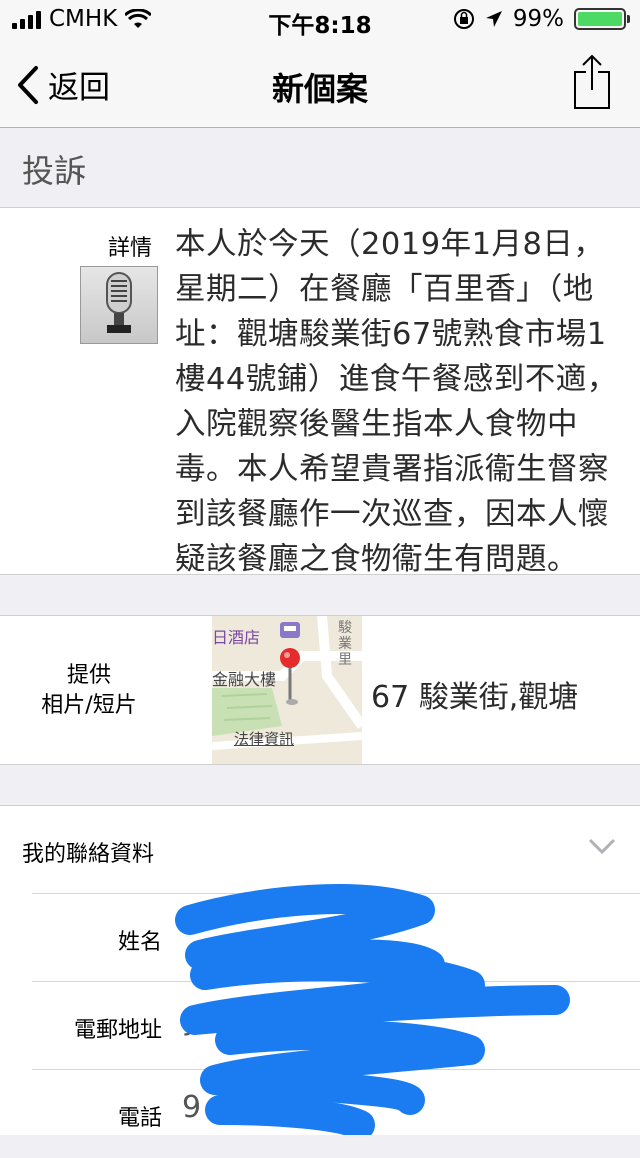 This screenshot has height=1158, width=640. What do you see at coordinates (139, 942) in the screenshot?
I see `name-label: 姓名` at bounding box center [139, 942].